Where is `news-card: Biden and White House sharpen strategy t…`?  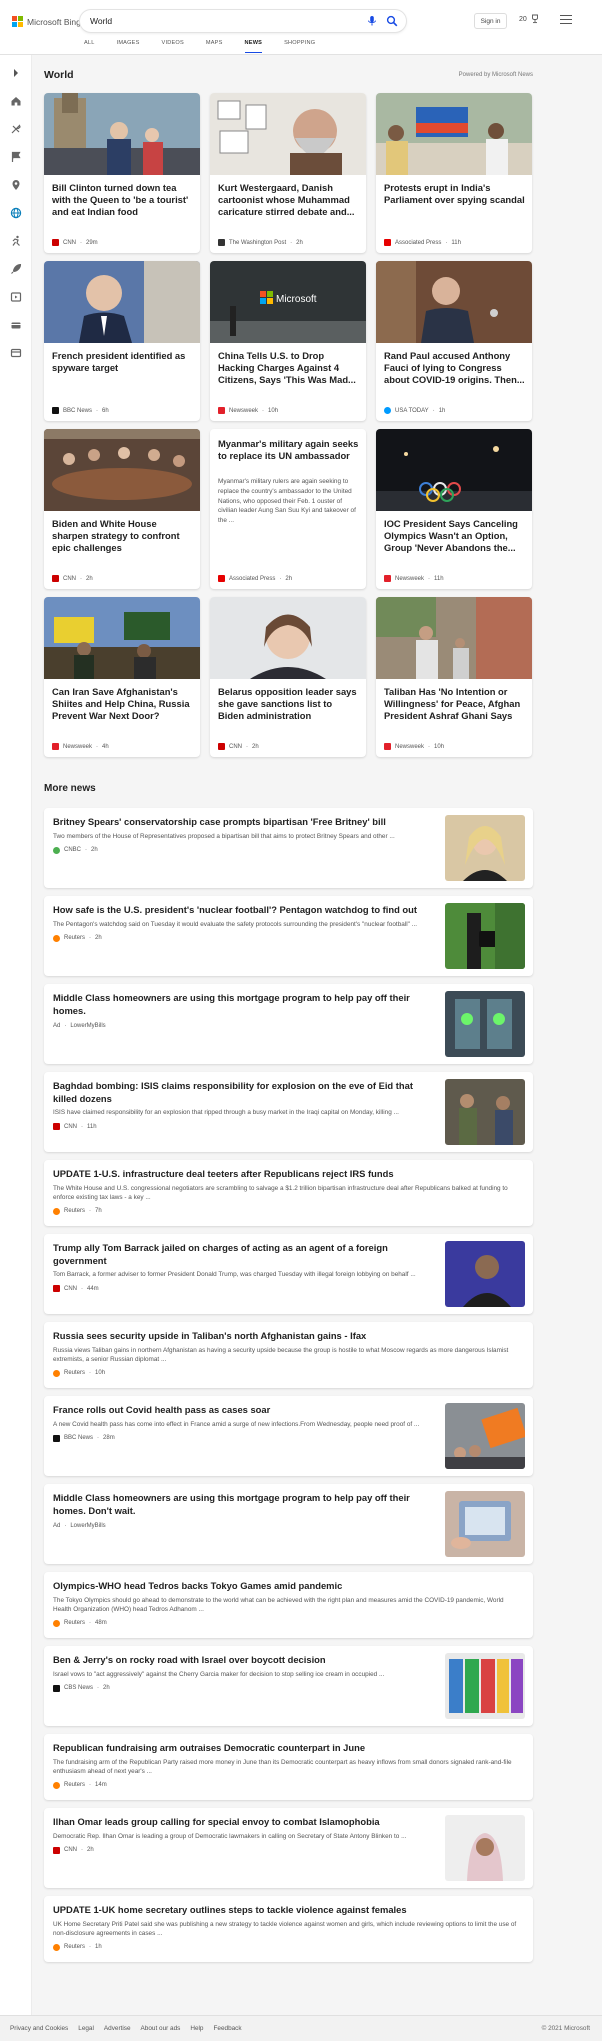 news-card: Biden and White House sharpen strategy t… is located at coordinates (122, 509).